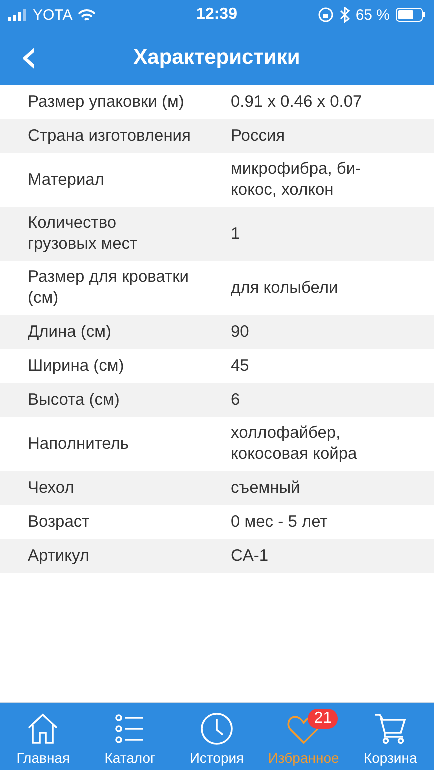  I want to click on spec-value: для колыбели, so click(285, 288).